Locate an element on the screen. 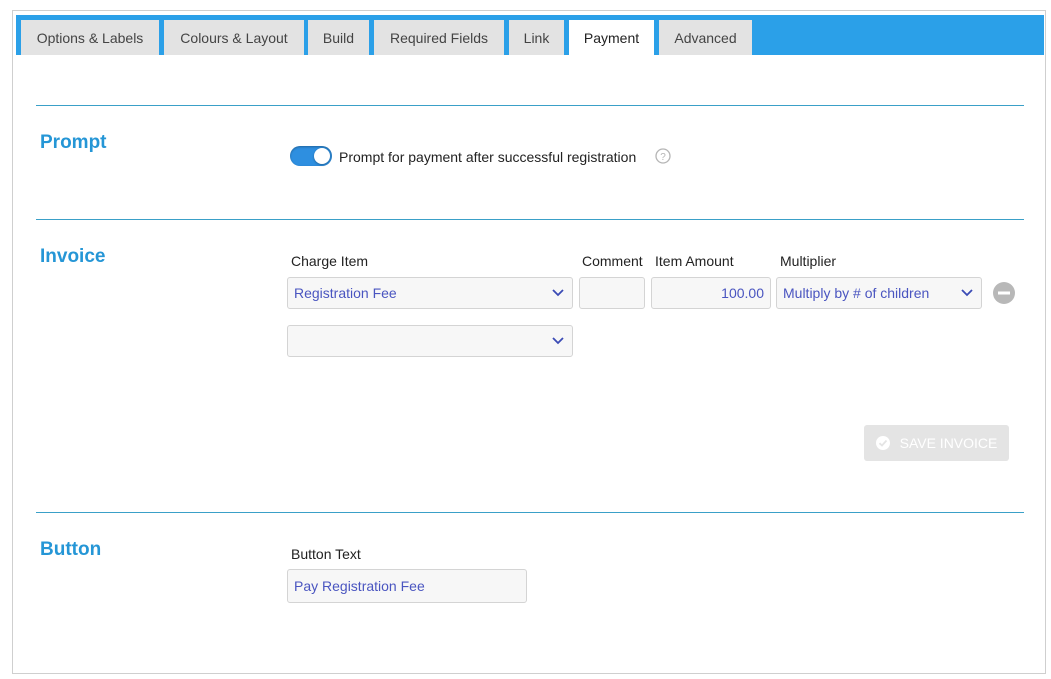 Image resolution: width=1051 pixels, height=679 pixels. button-text-value: Pay Registration Fee is located at coordinates (359, 586).